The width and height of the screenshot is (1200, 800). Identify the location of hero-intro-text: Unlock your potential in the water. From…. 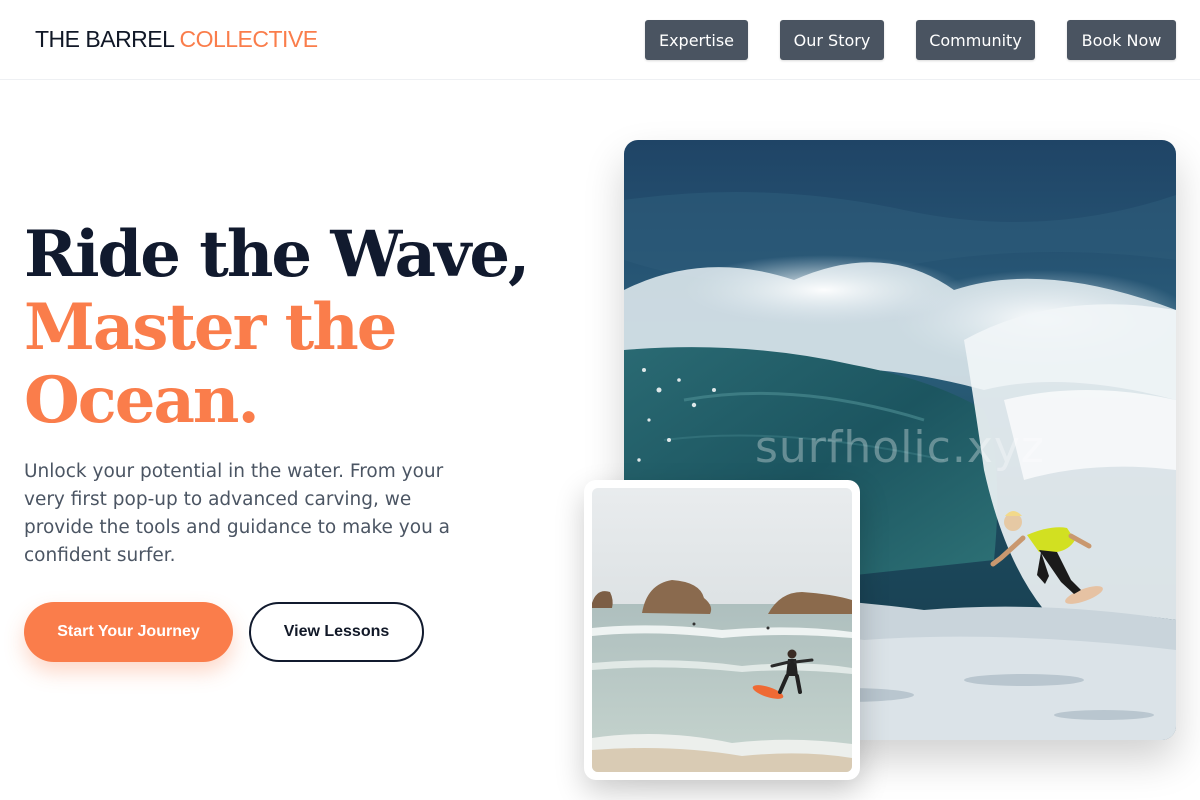
(237, 513).